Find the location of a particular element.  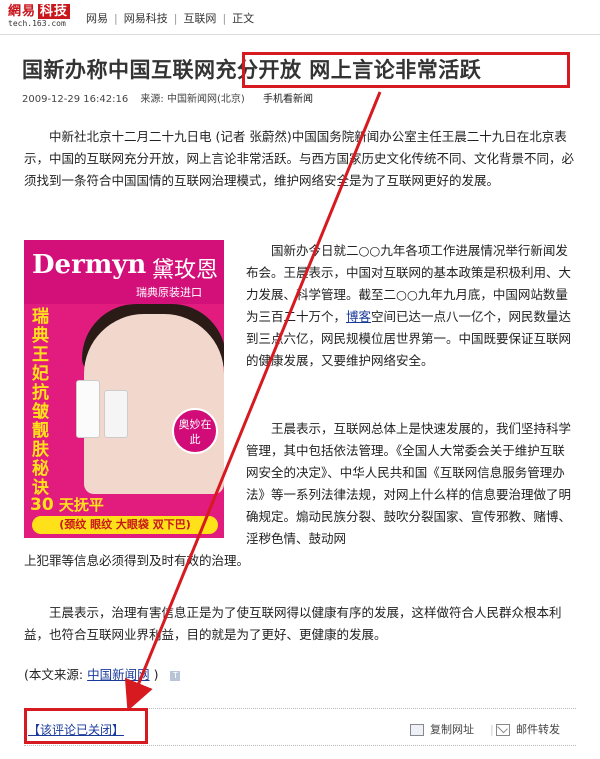

mail-forward-button: 邮件转发 is located at coordinates (528, 729).